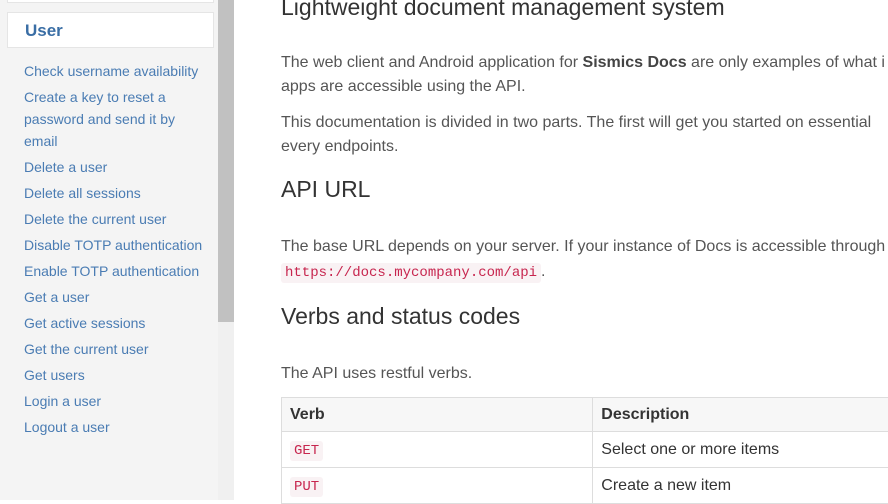 The height and width of the screenshot is (504, 888). Describe the element at coordinates (114, 245) in the screenshot. I see `sidebar-link: Disable TOTP authentication` at that location.